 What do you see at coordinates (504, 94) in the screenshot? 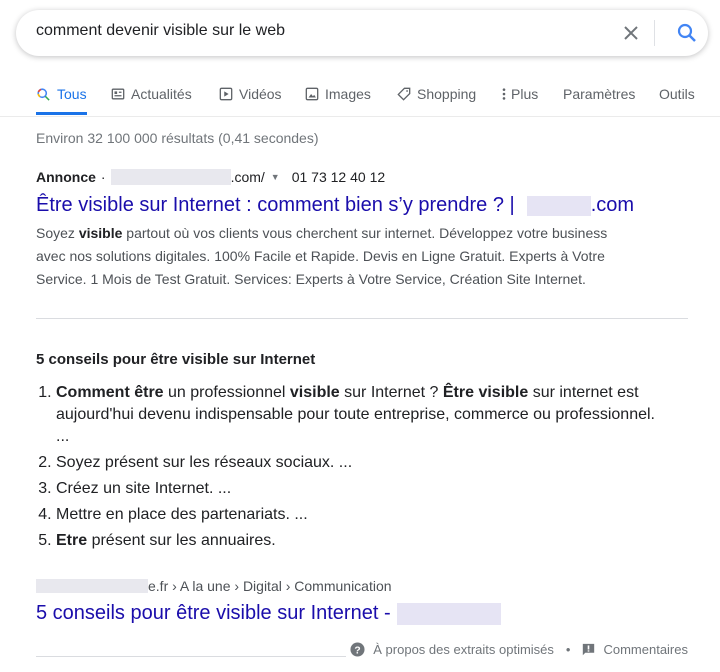
I see `more-vert-icon` at bounding box center [504, 94].